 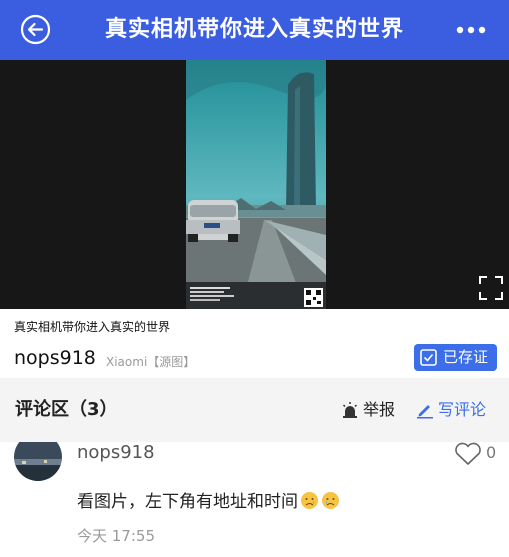 I want to click on page-title: 真实相机带你进入真实的世界, so click(x=254, y=29).